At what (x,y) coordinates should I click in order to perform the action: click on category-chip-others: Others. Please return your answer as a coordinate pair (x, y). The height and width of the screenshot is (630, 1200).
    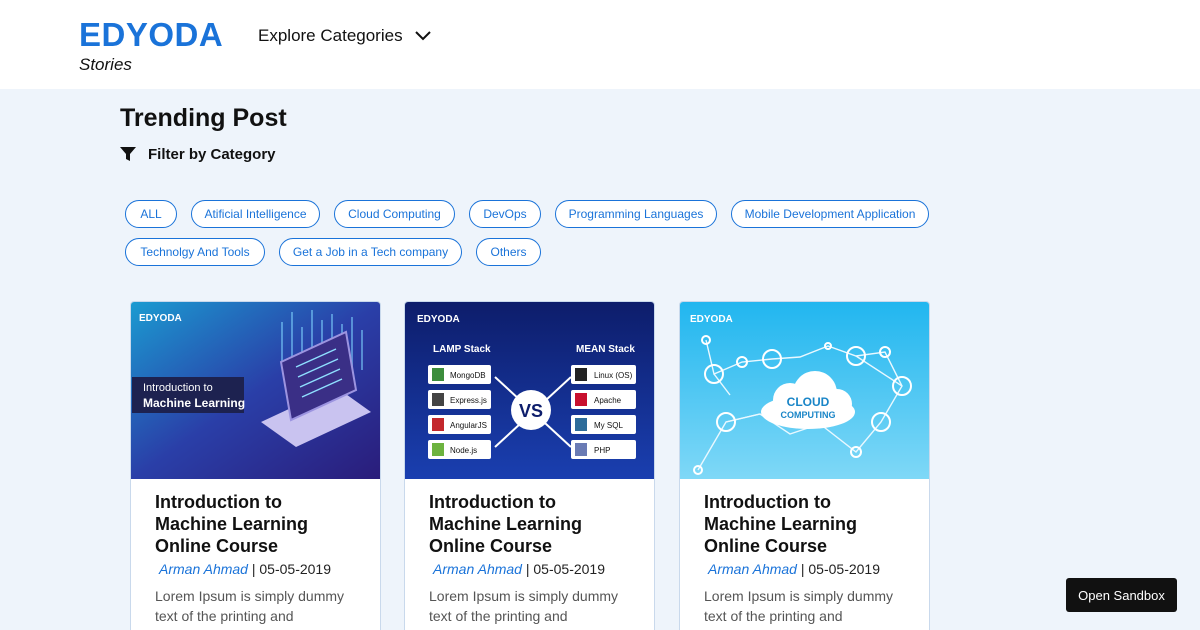
    Looking at the image, I should click on (508, 252).